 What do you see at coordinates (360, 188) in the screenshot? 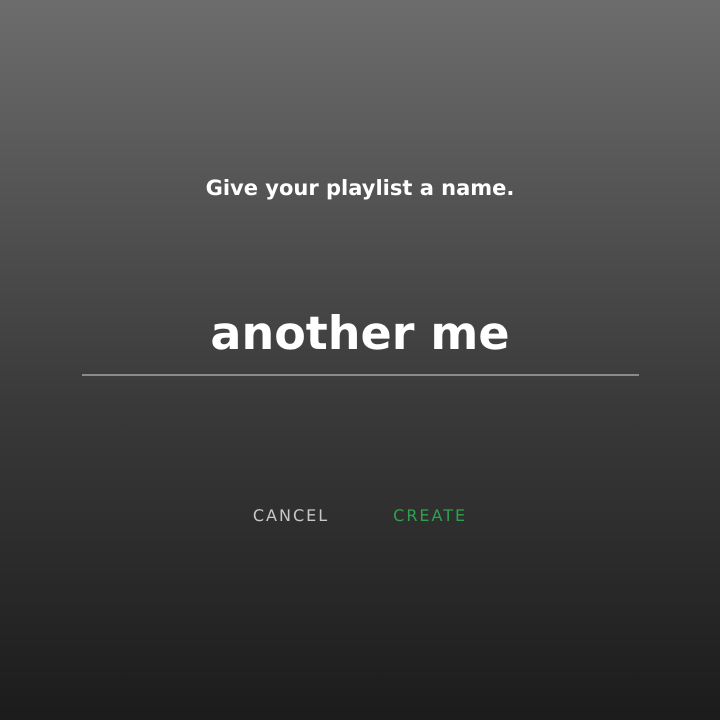
I see `dialog-title: Give your playlist a name.` at bounding box center [360, 188].